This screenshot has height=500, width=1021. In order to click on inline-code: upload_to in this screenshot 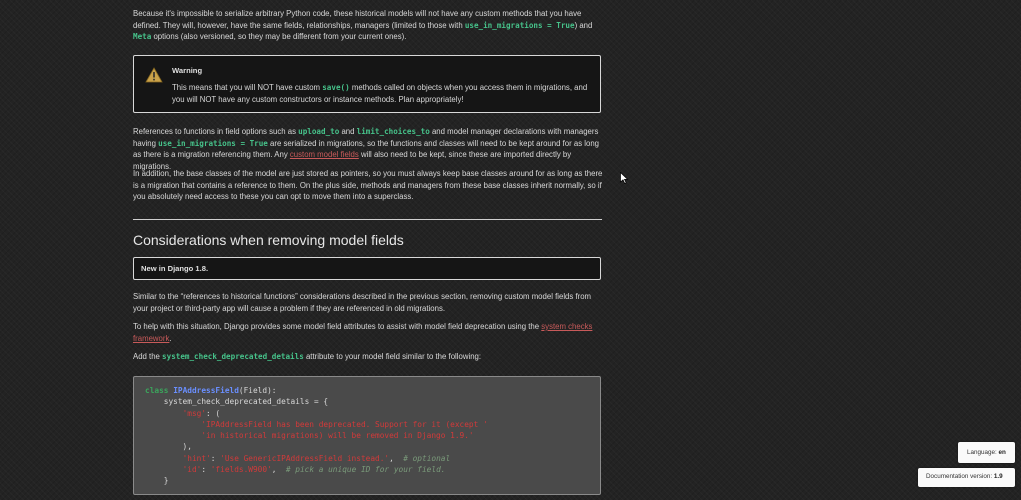, I will do `click(319, 131)`.